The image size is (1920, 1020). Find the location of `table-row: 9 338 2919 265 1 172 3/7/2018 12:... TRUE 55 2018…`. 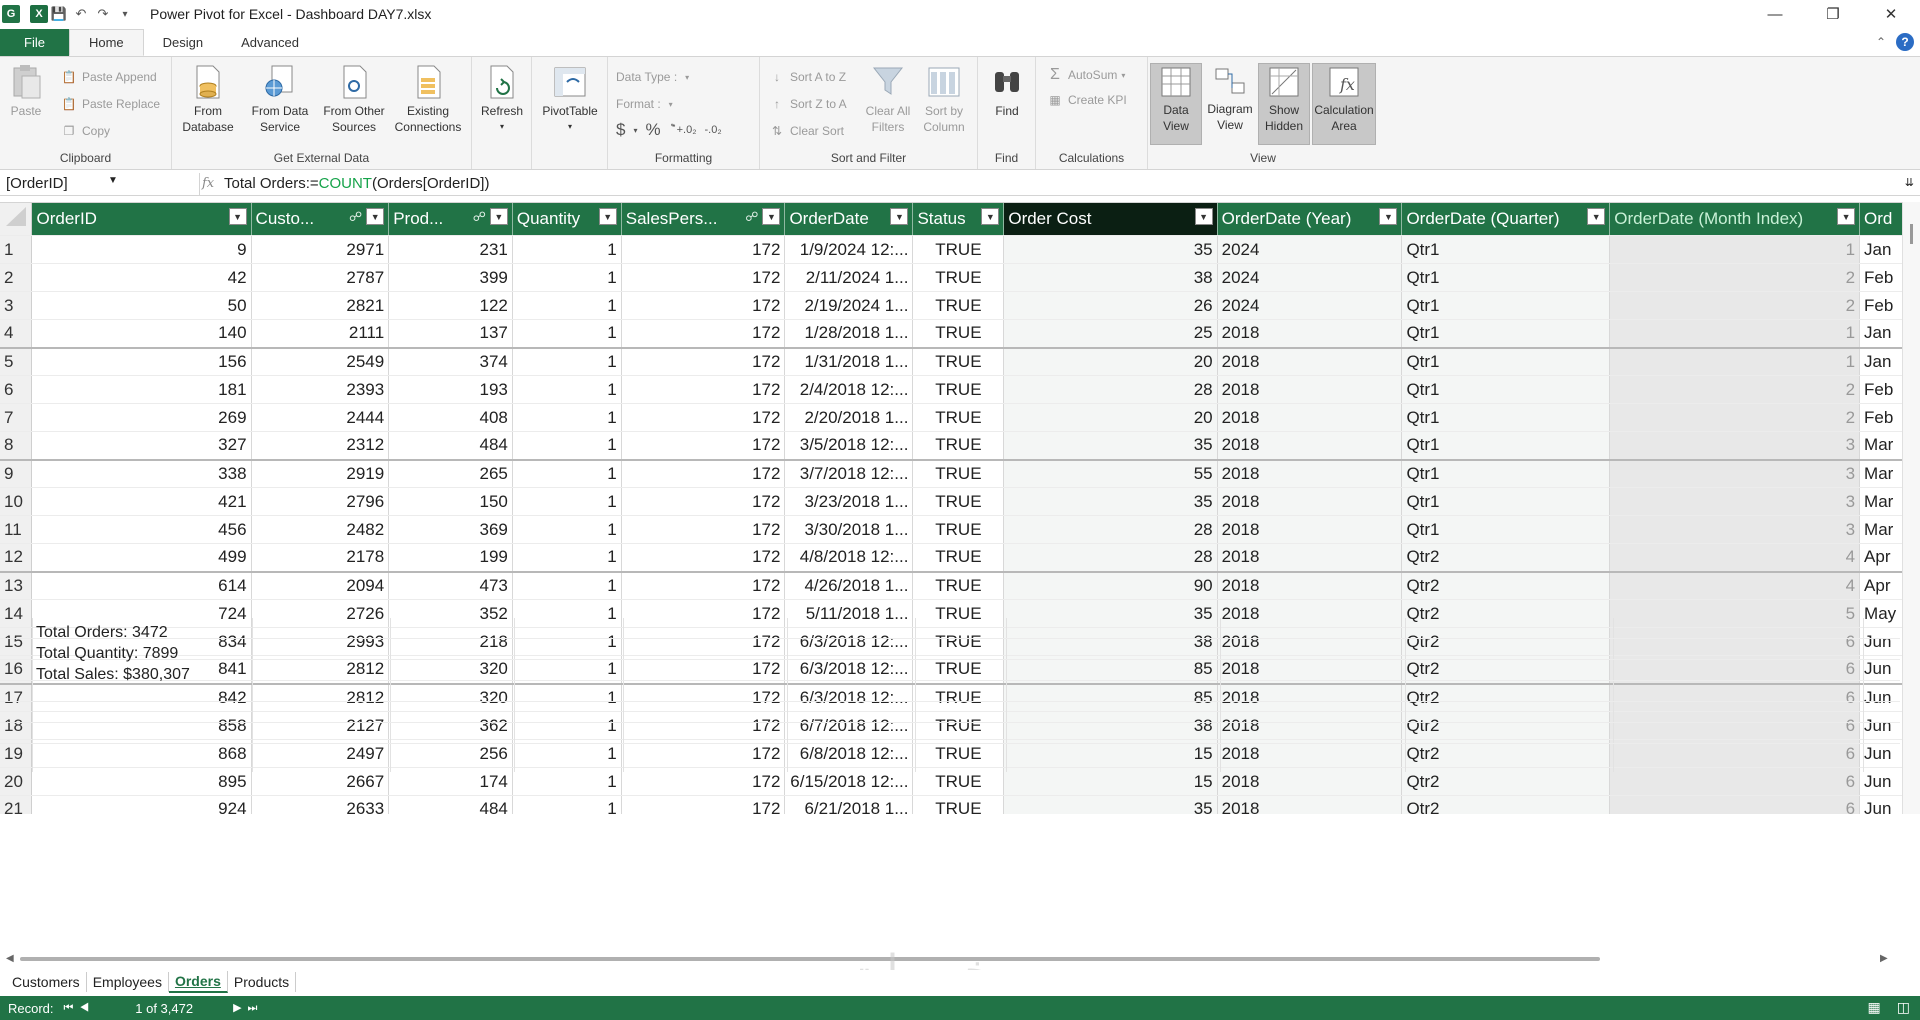

table-row: 9 338 2919 265 1 172 3/7/2018 12:... TRUE 55 2018… is located at coordinates (960, 473).